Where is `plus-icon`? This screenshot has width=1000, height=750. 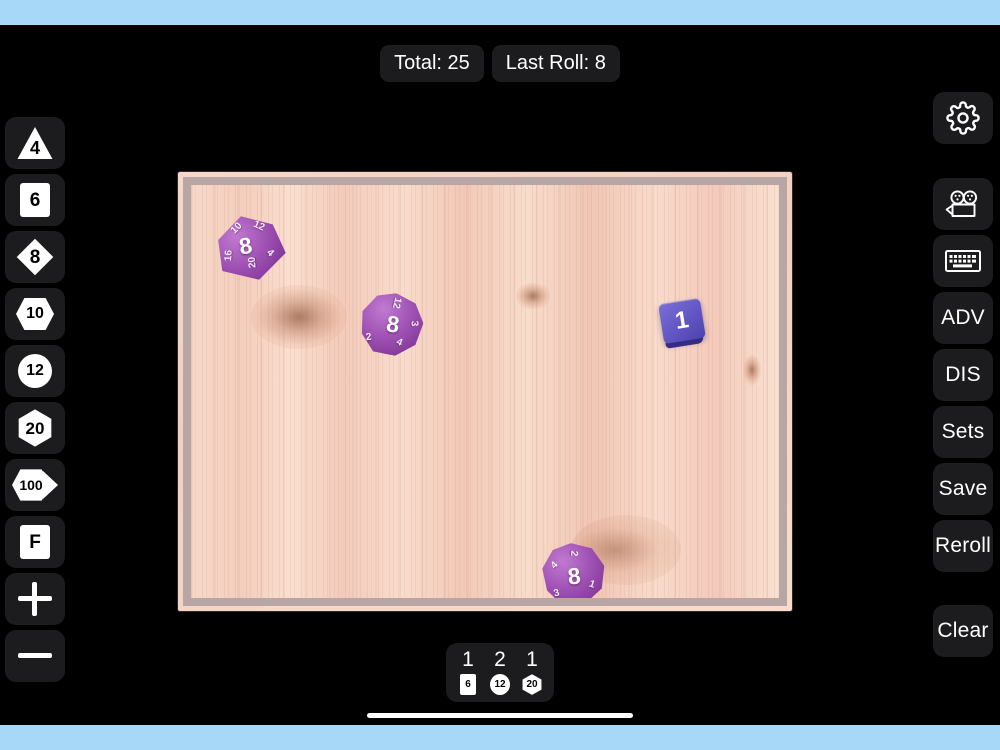 plus-icon is located at coordinates (35, 599).